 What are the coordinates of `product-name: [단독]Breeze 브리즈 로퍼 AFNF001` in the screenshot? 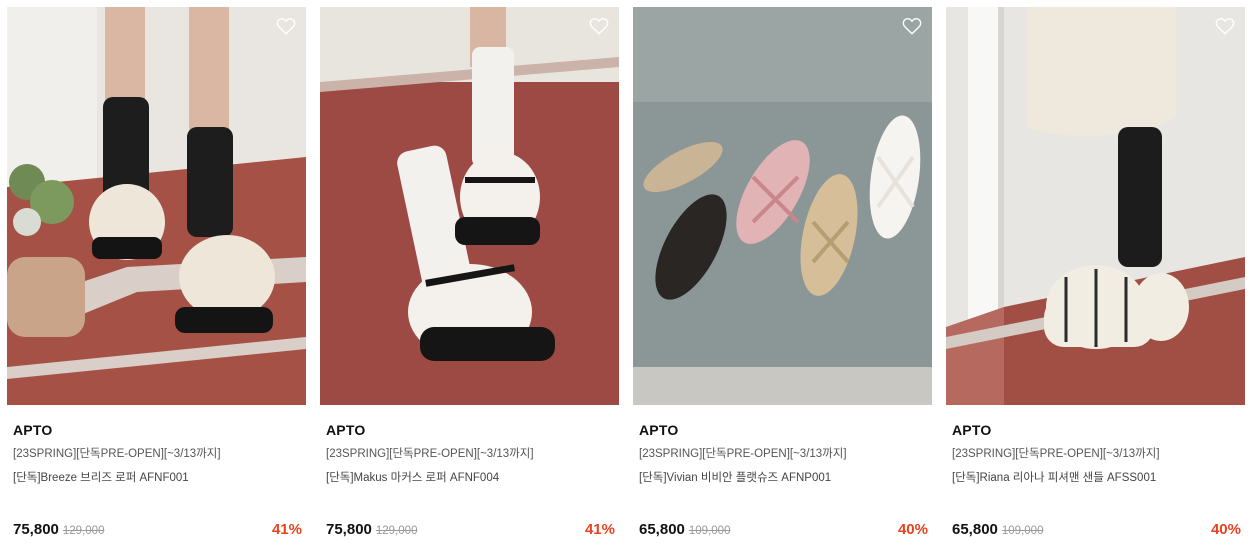 It's located at (157, 478).